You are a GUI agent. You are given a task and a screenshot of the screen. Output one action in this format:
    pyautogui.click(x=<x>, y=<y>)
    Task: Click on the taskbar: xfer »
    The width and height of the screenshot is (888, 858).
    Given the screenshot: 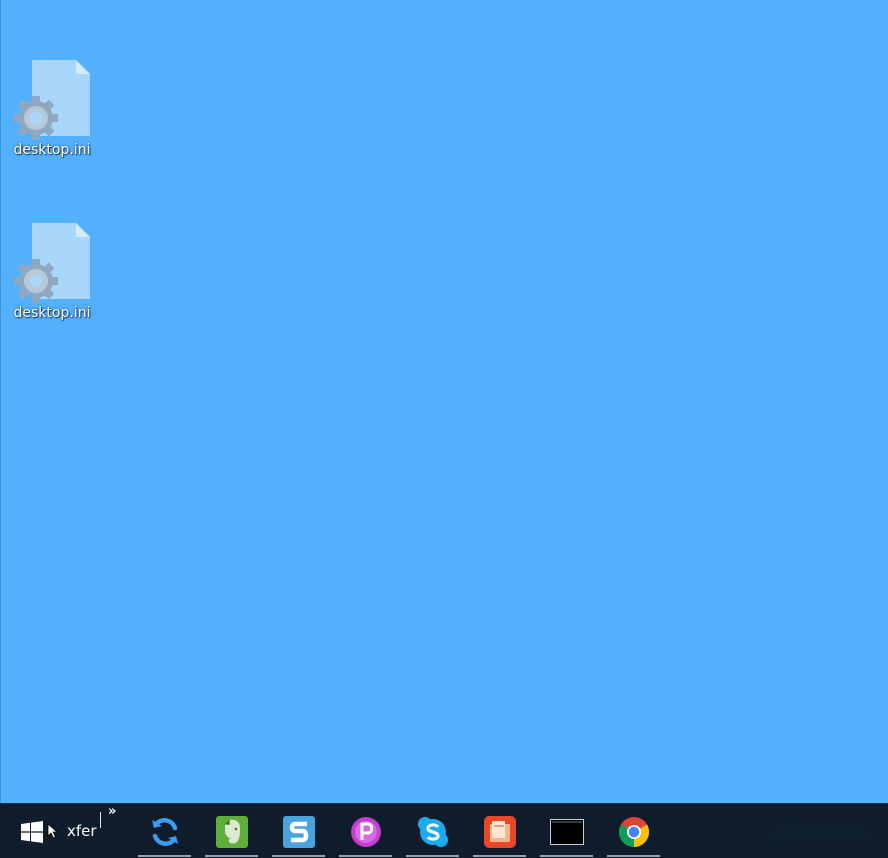 What is the action you would take?
    pyautogui.click(x=444, y=830)
    